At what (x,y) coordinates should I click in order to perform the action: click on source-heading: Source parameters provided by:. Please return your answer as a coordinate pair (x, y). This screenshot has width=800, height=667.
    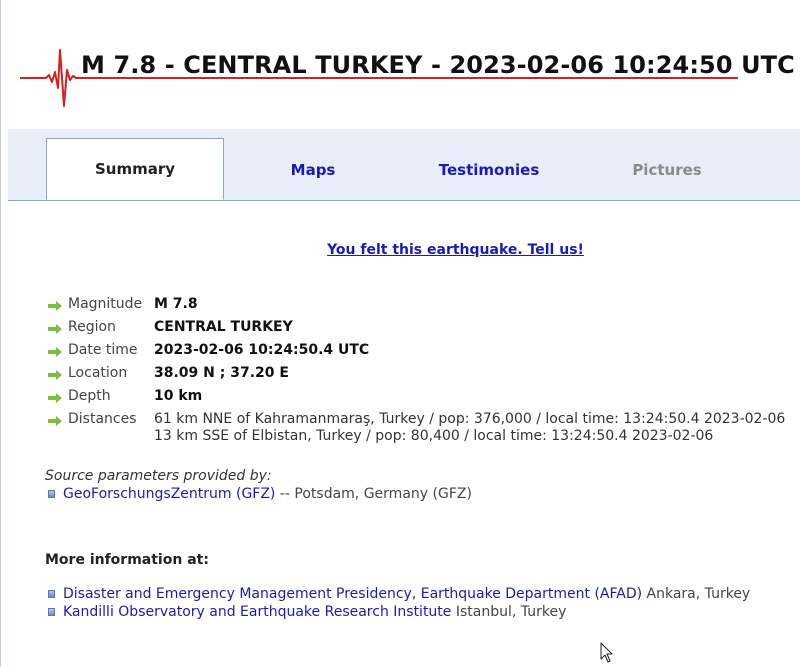
    Looking at the image, I should click on (158, 476).